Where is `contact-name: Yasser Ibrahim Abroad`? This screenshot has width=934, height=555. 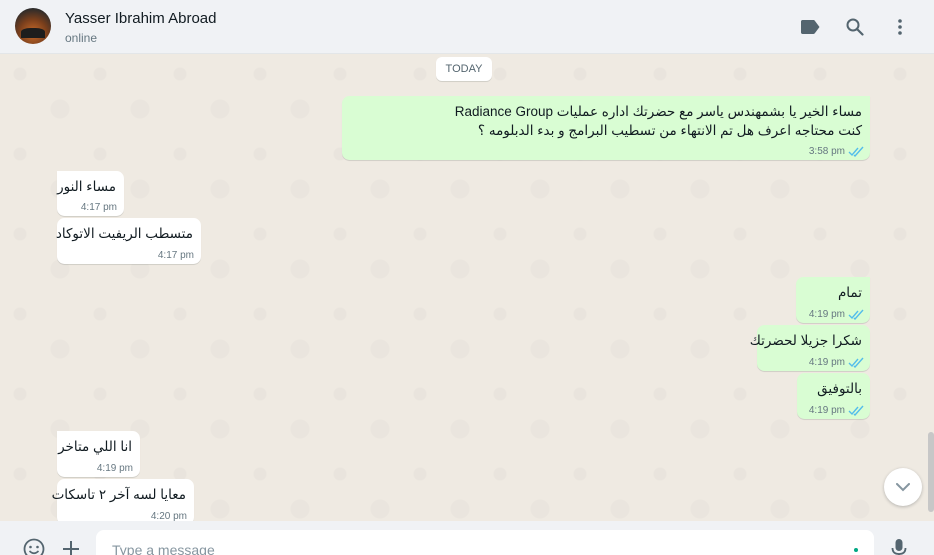
contact-name: Yasser Ibrahim Abroad is located at coordinates (140, 18).